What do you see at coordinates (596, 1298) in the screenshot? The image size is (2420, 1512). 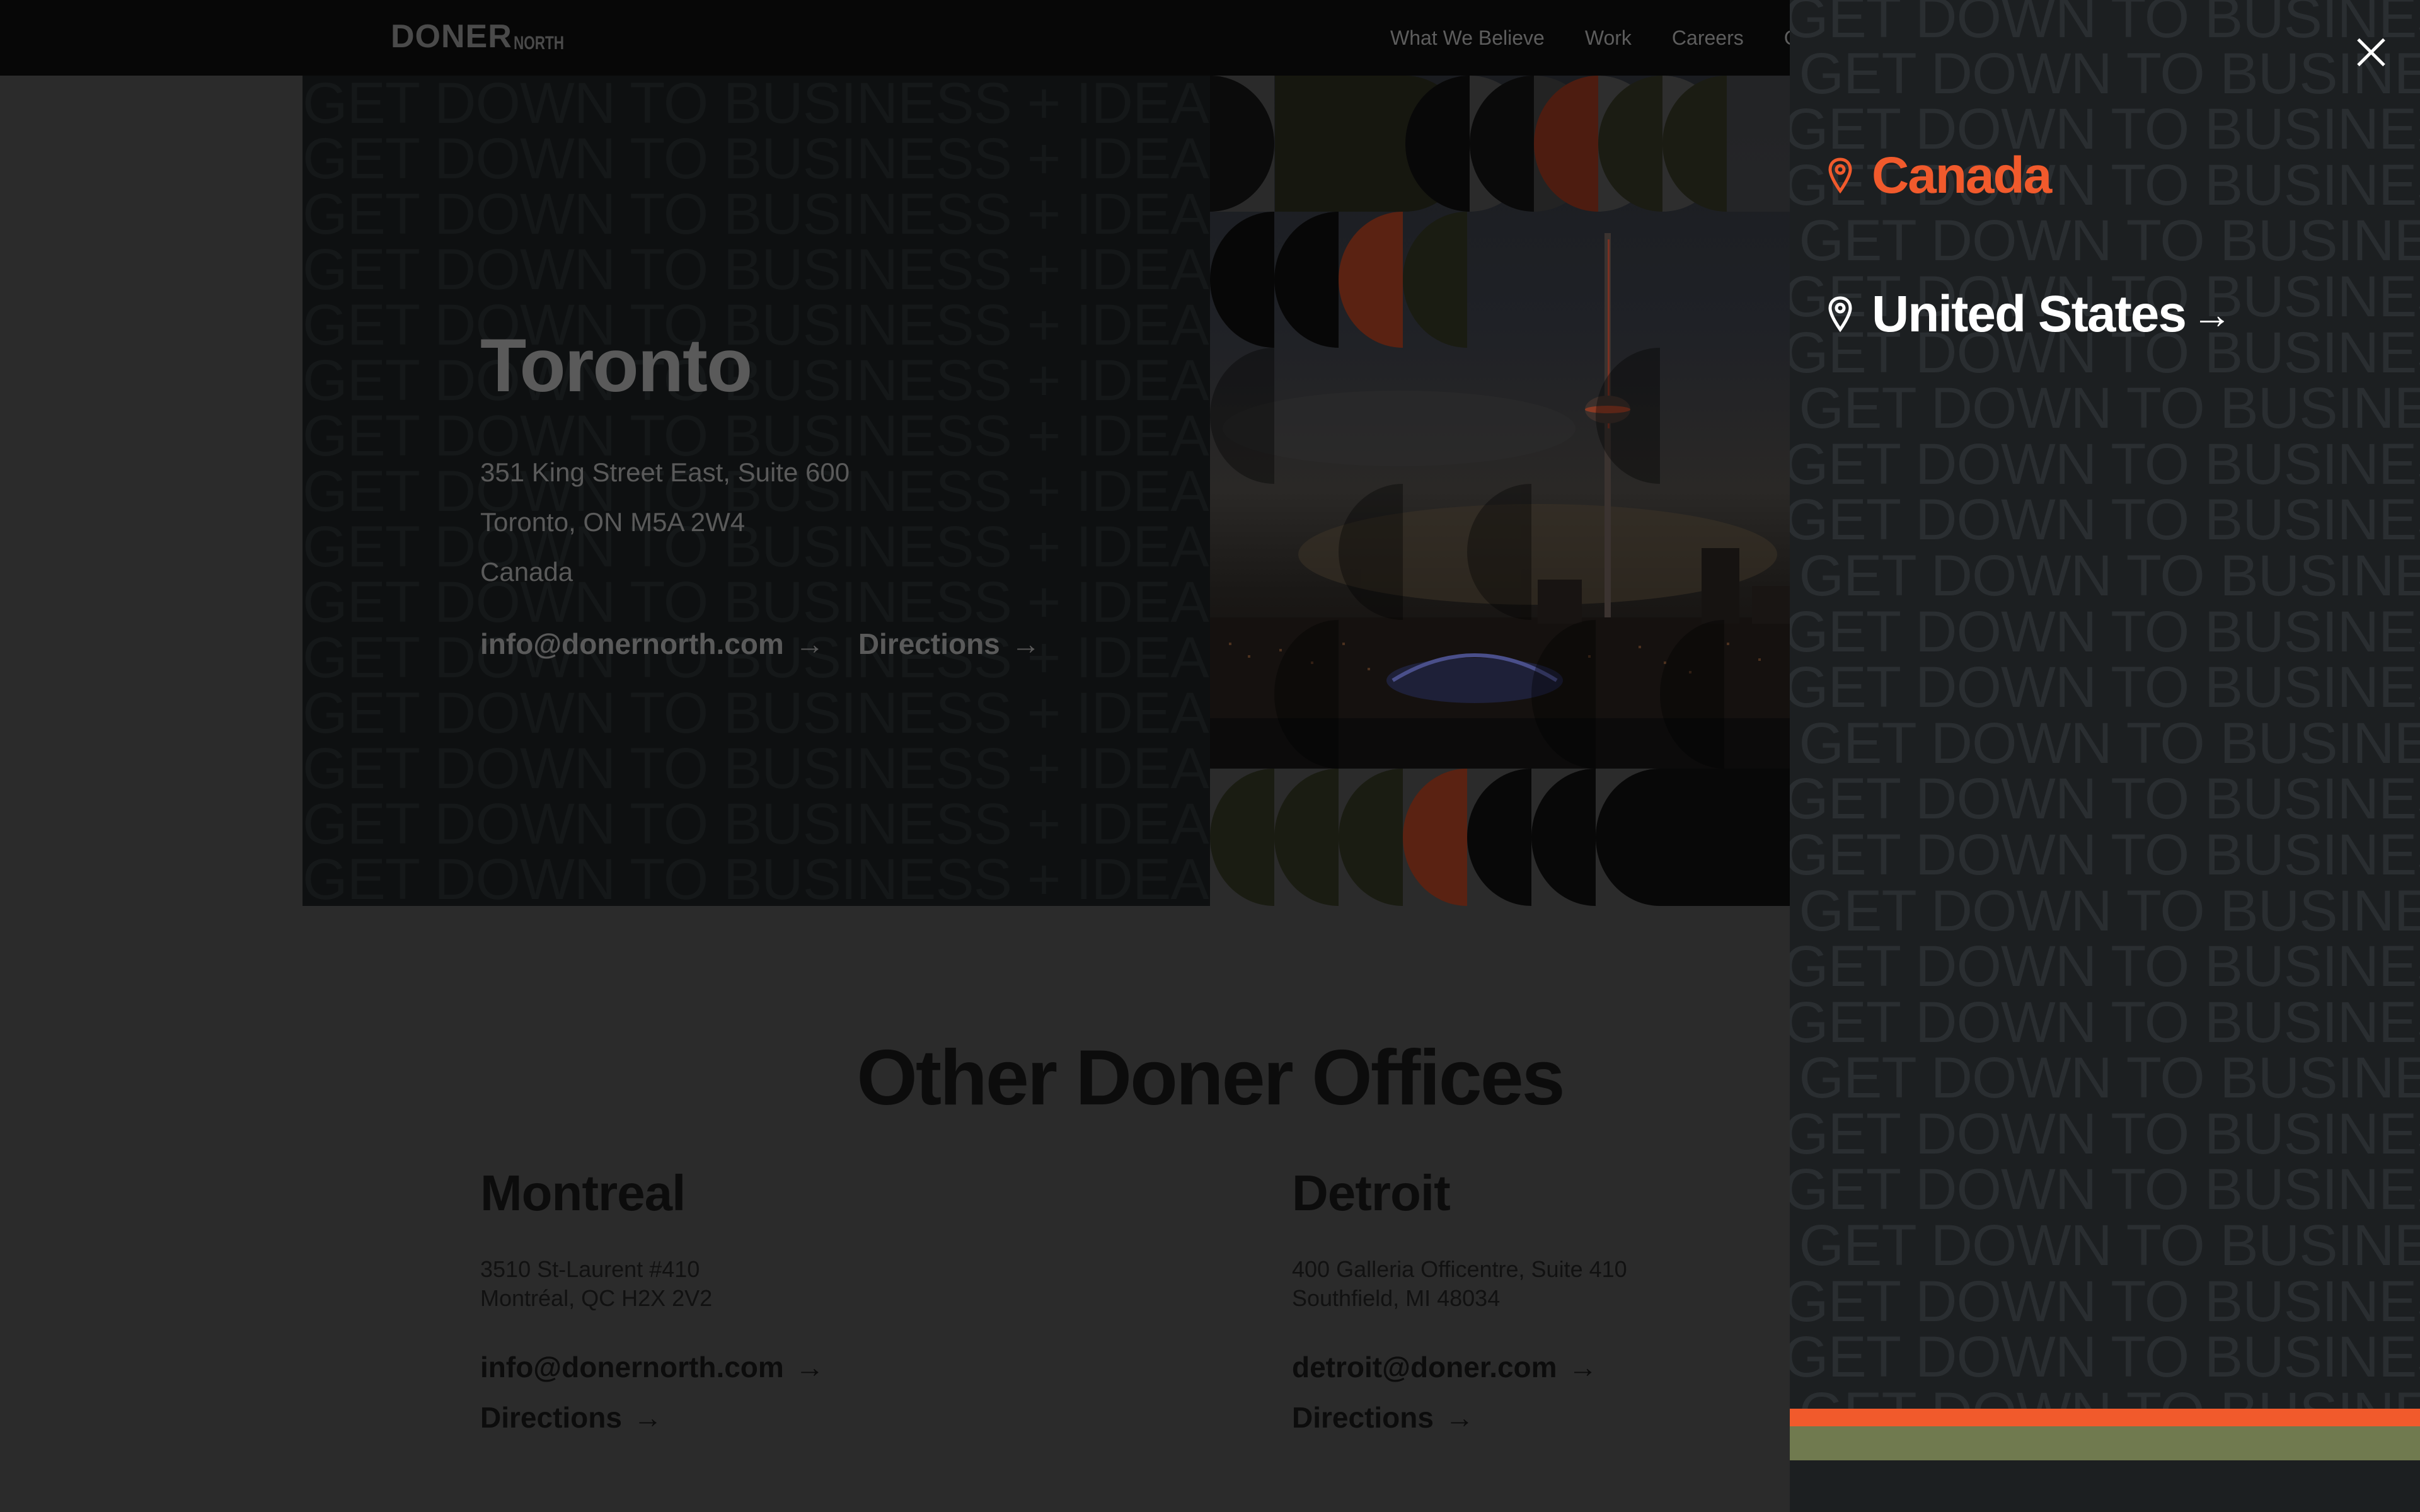 I see `office-address-line-2: Montréal, QC H2X 2V2` at bounding box center [596, 1298].